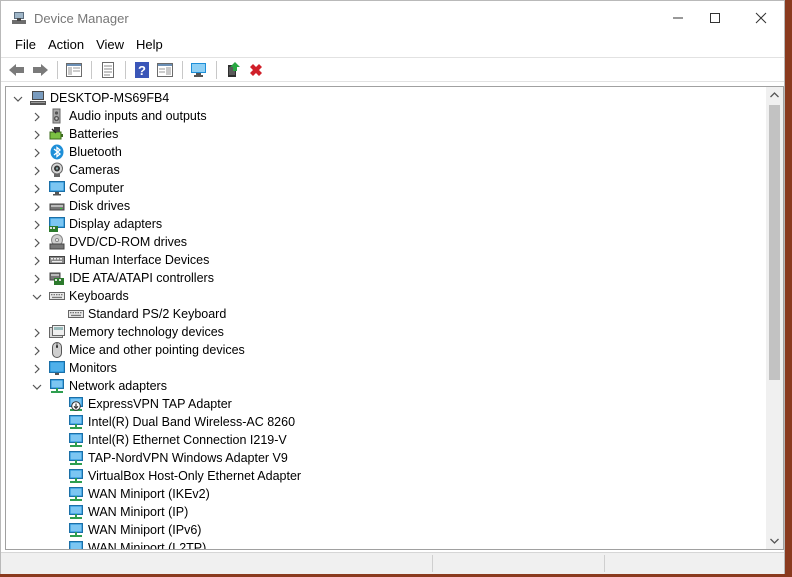 The width and height of the screenshot is (792, 577). Describe the element at coordinates (187, 440) in the screenshot. I see `device-item-label: Intel(R) Ethernet Connection I219-V` at that location.